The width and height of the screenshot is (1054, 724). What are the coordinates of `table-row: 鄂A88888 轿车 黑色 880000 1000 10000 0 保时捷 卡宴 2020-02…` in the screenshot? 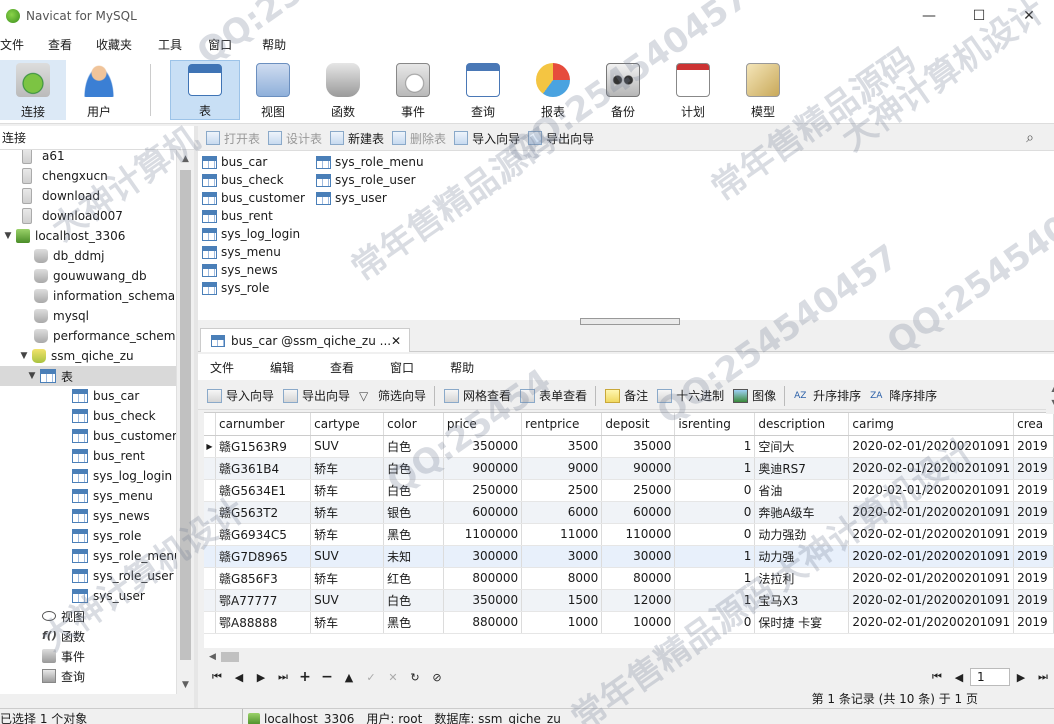 It's located at (629, 622).